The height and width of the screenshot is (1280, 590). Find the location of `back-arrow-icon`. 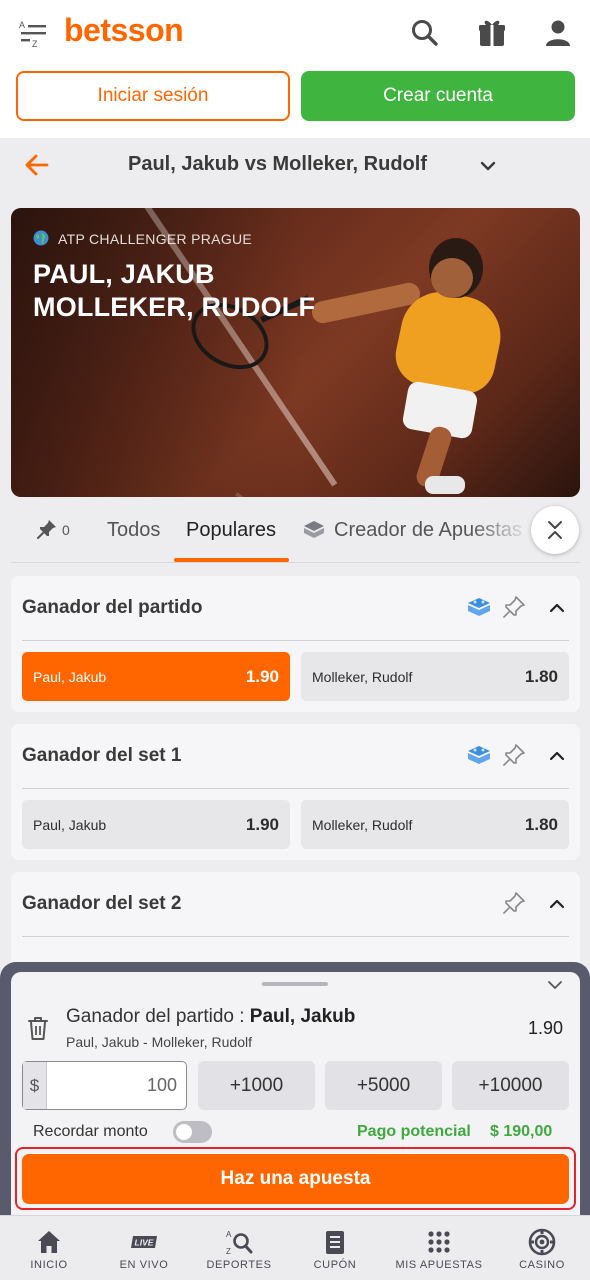

back-arrow-icon is located at coordinates (37, 165).